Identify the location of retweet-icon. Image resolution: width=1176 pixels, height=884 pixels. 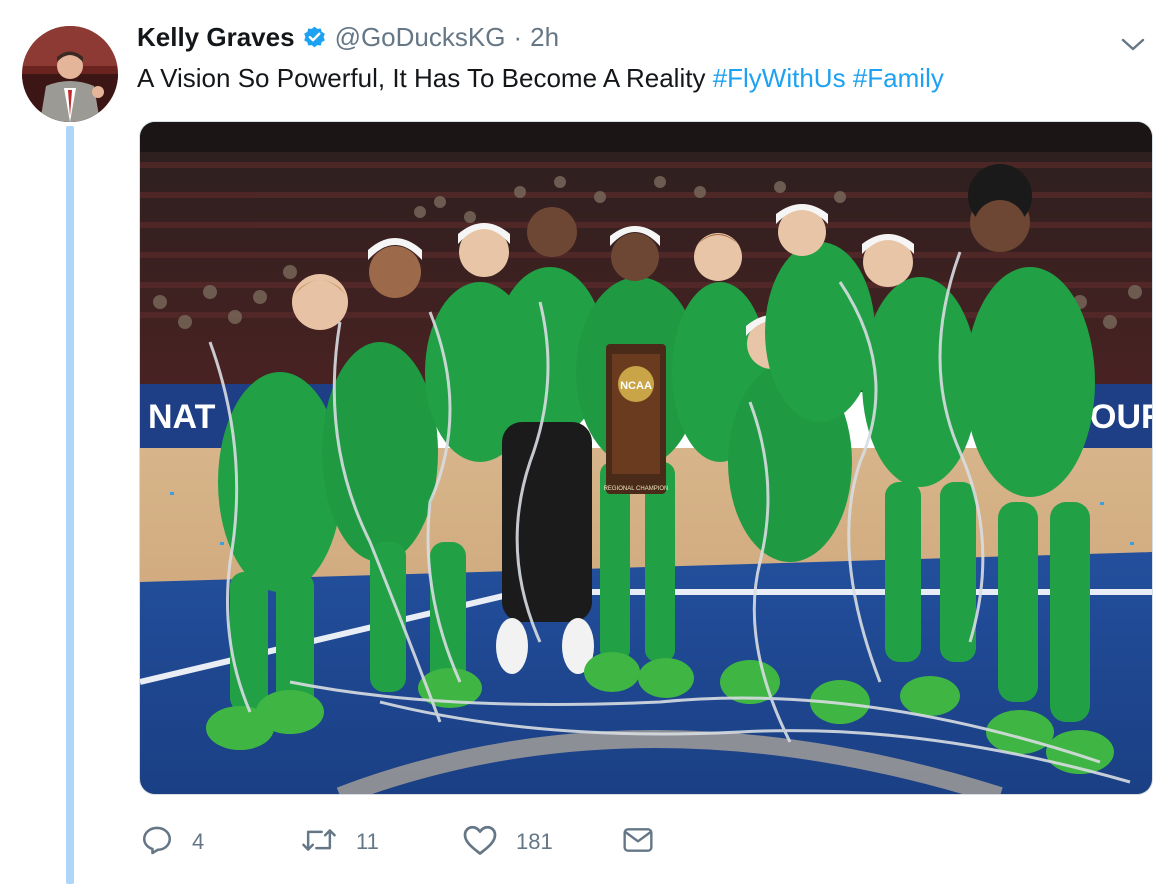
(319, 842).